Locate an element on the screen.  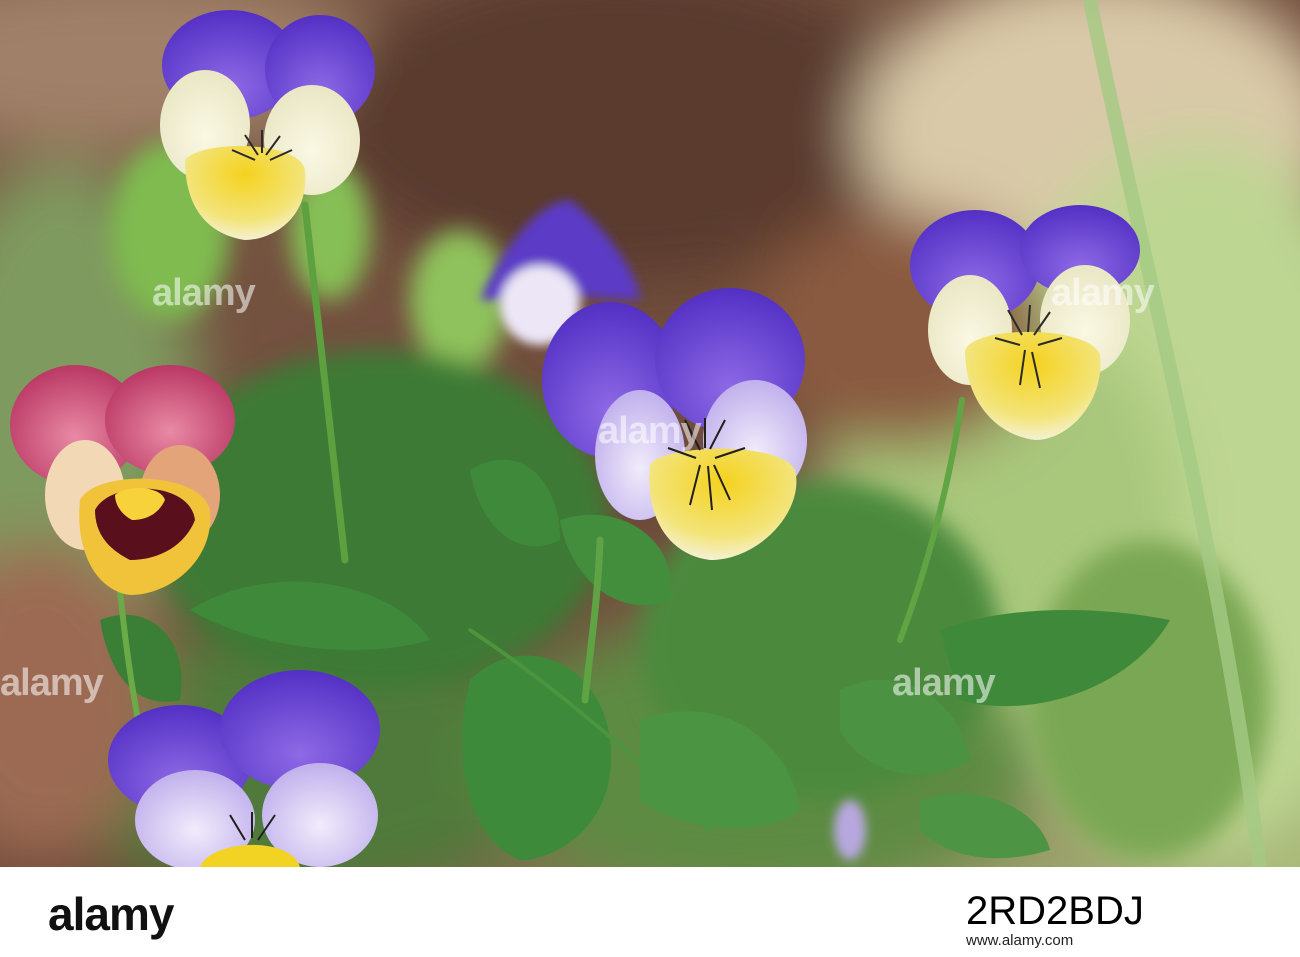
footer-bar: alamy 2RD2BDJ www.alamy.com is located at coordinates (650, 912).